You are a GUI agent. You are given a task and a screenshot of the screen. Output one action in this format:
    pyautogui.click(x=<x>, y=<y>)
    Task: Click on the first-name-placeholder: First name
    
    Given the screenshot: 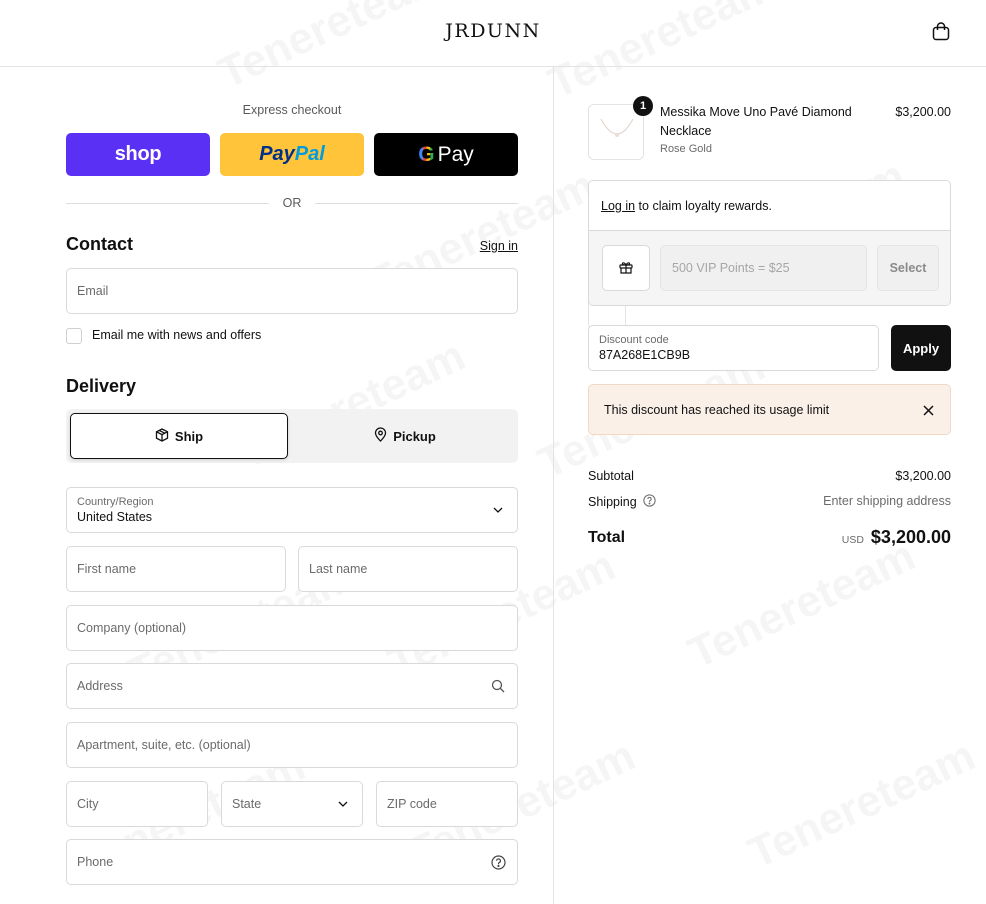 What is the action you would take?
    pyautogui.click(x=107, y=569)
    